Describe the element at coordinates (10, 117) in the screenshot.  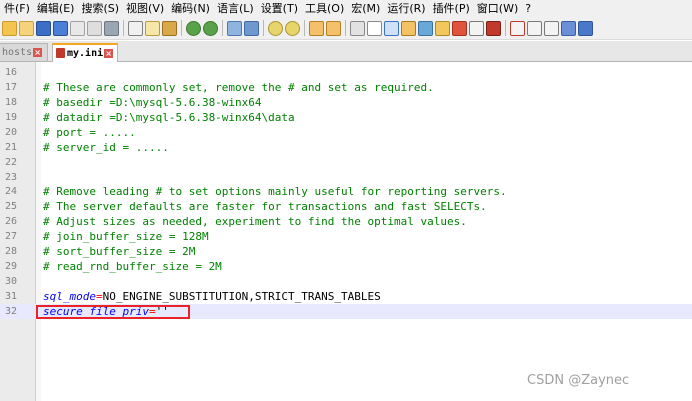
I see `line-number: 19` at that location.